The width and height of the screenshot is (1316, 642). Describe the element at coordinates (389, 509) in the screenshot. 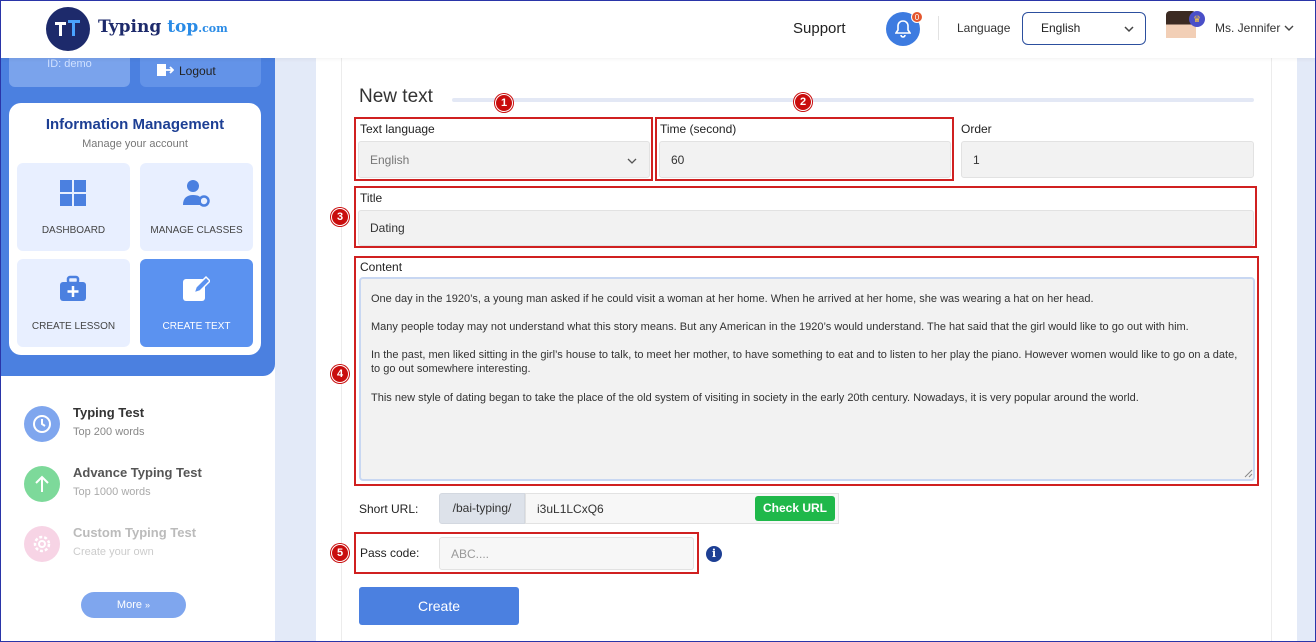

I see `short-url-label: Short URL:` at that location.